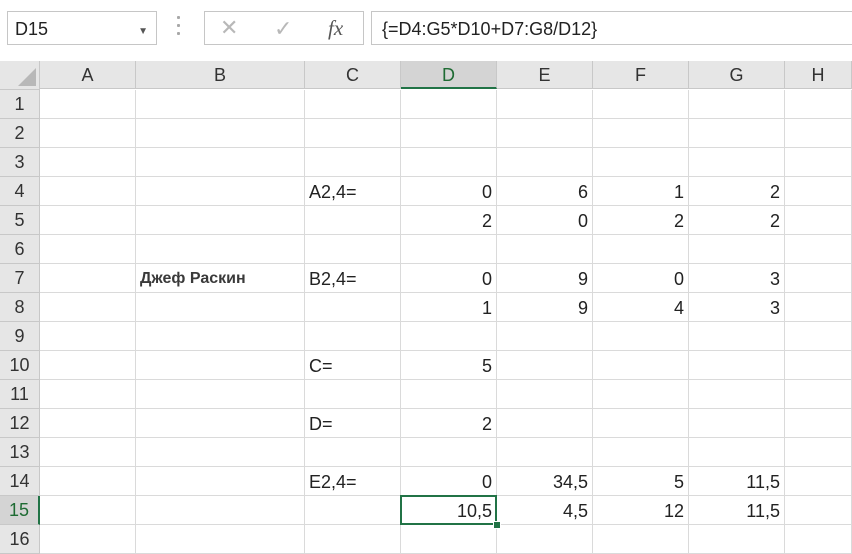 The image size is (852, 554). I want to click on cell-f16, so click(641, 539).